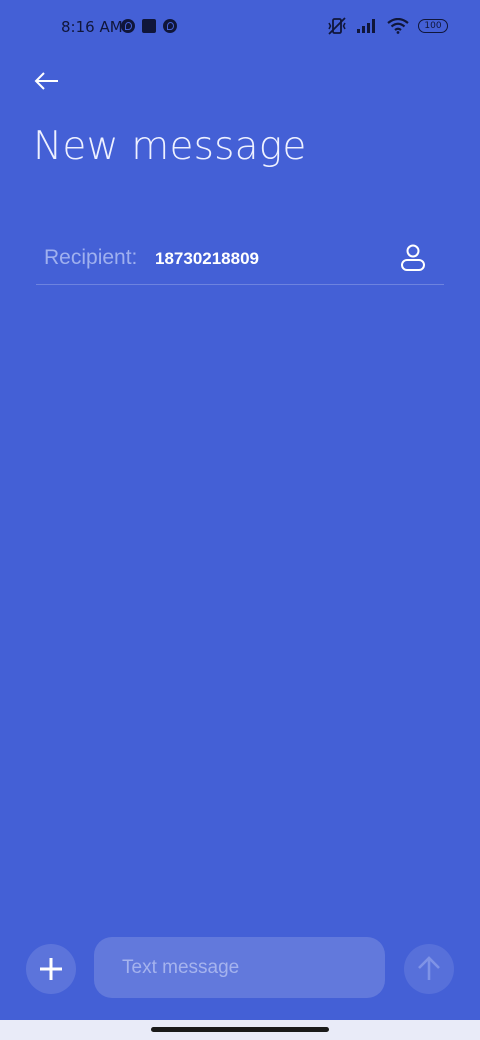 This screenshot has height=1040, width=480. What do you see at coordinates (181, 967) in the screenshot?
I see `message-placeholder: Text message` at bounding box center [181, 967].